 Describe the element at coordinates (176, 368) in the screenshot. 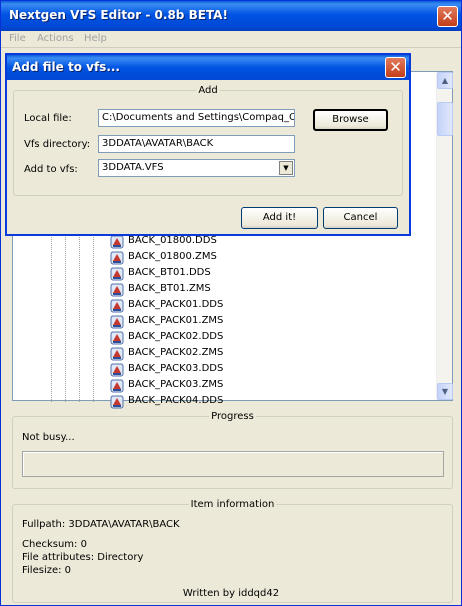

I see `tree-file-label: BACK_PACK03.DDS` at that location.